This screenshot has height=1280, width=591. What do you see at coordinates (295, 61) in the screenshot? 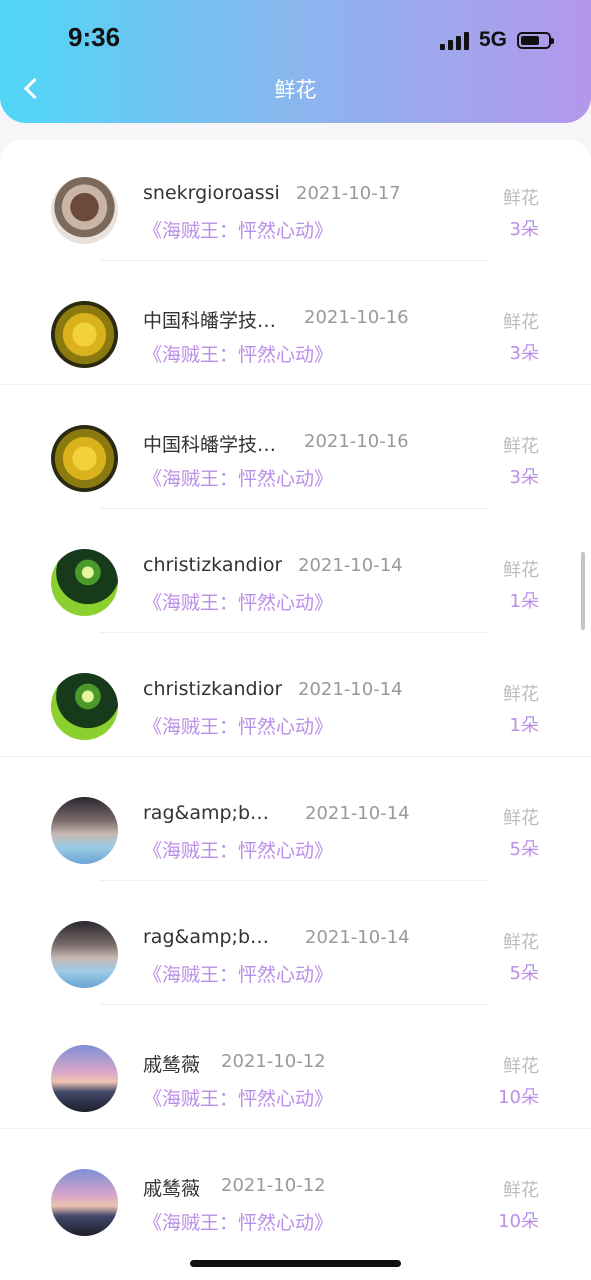
I see `header-bar: 9:36 5G 鲜花` at bounding box center [295, 61].